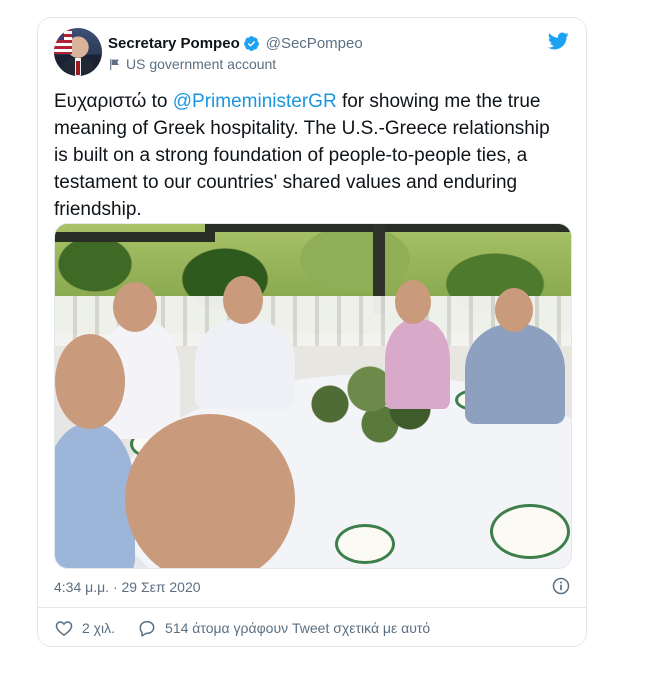 Image resolution: width=665 pixels, height=686 pixels. What do you see at coordinates (298, 628) in the screenshot?
I see `reply-count: 514 άτομα γράφουν Tweet σχετικά με αυτό` at bounding box center [298, 628].